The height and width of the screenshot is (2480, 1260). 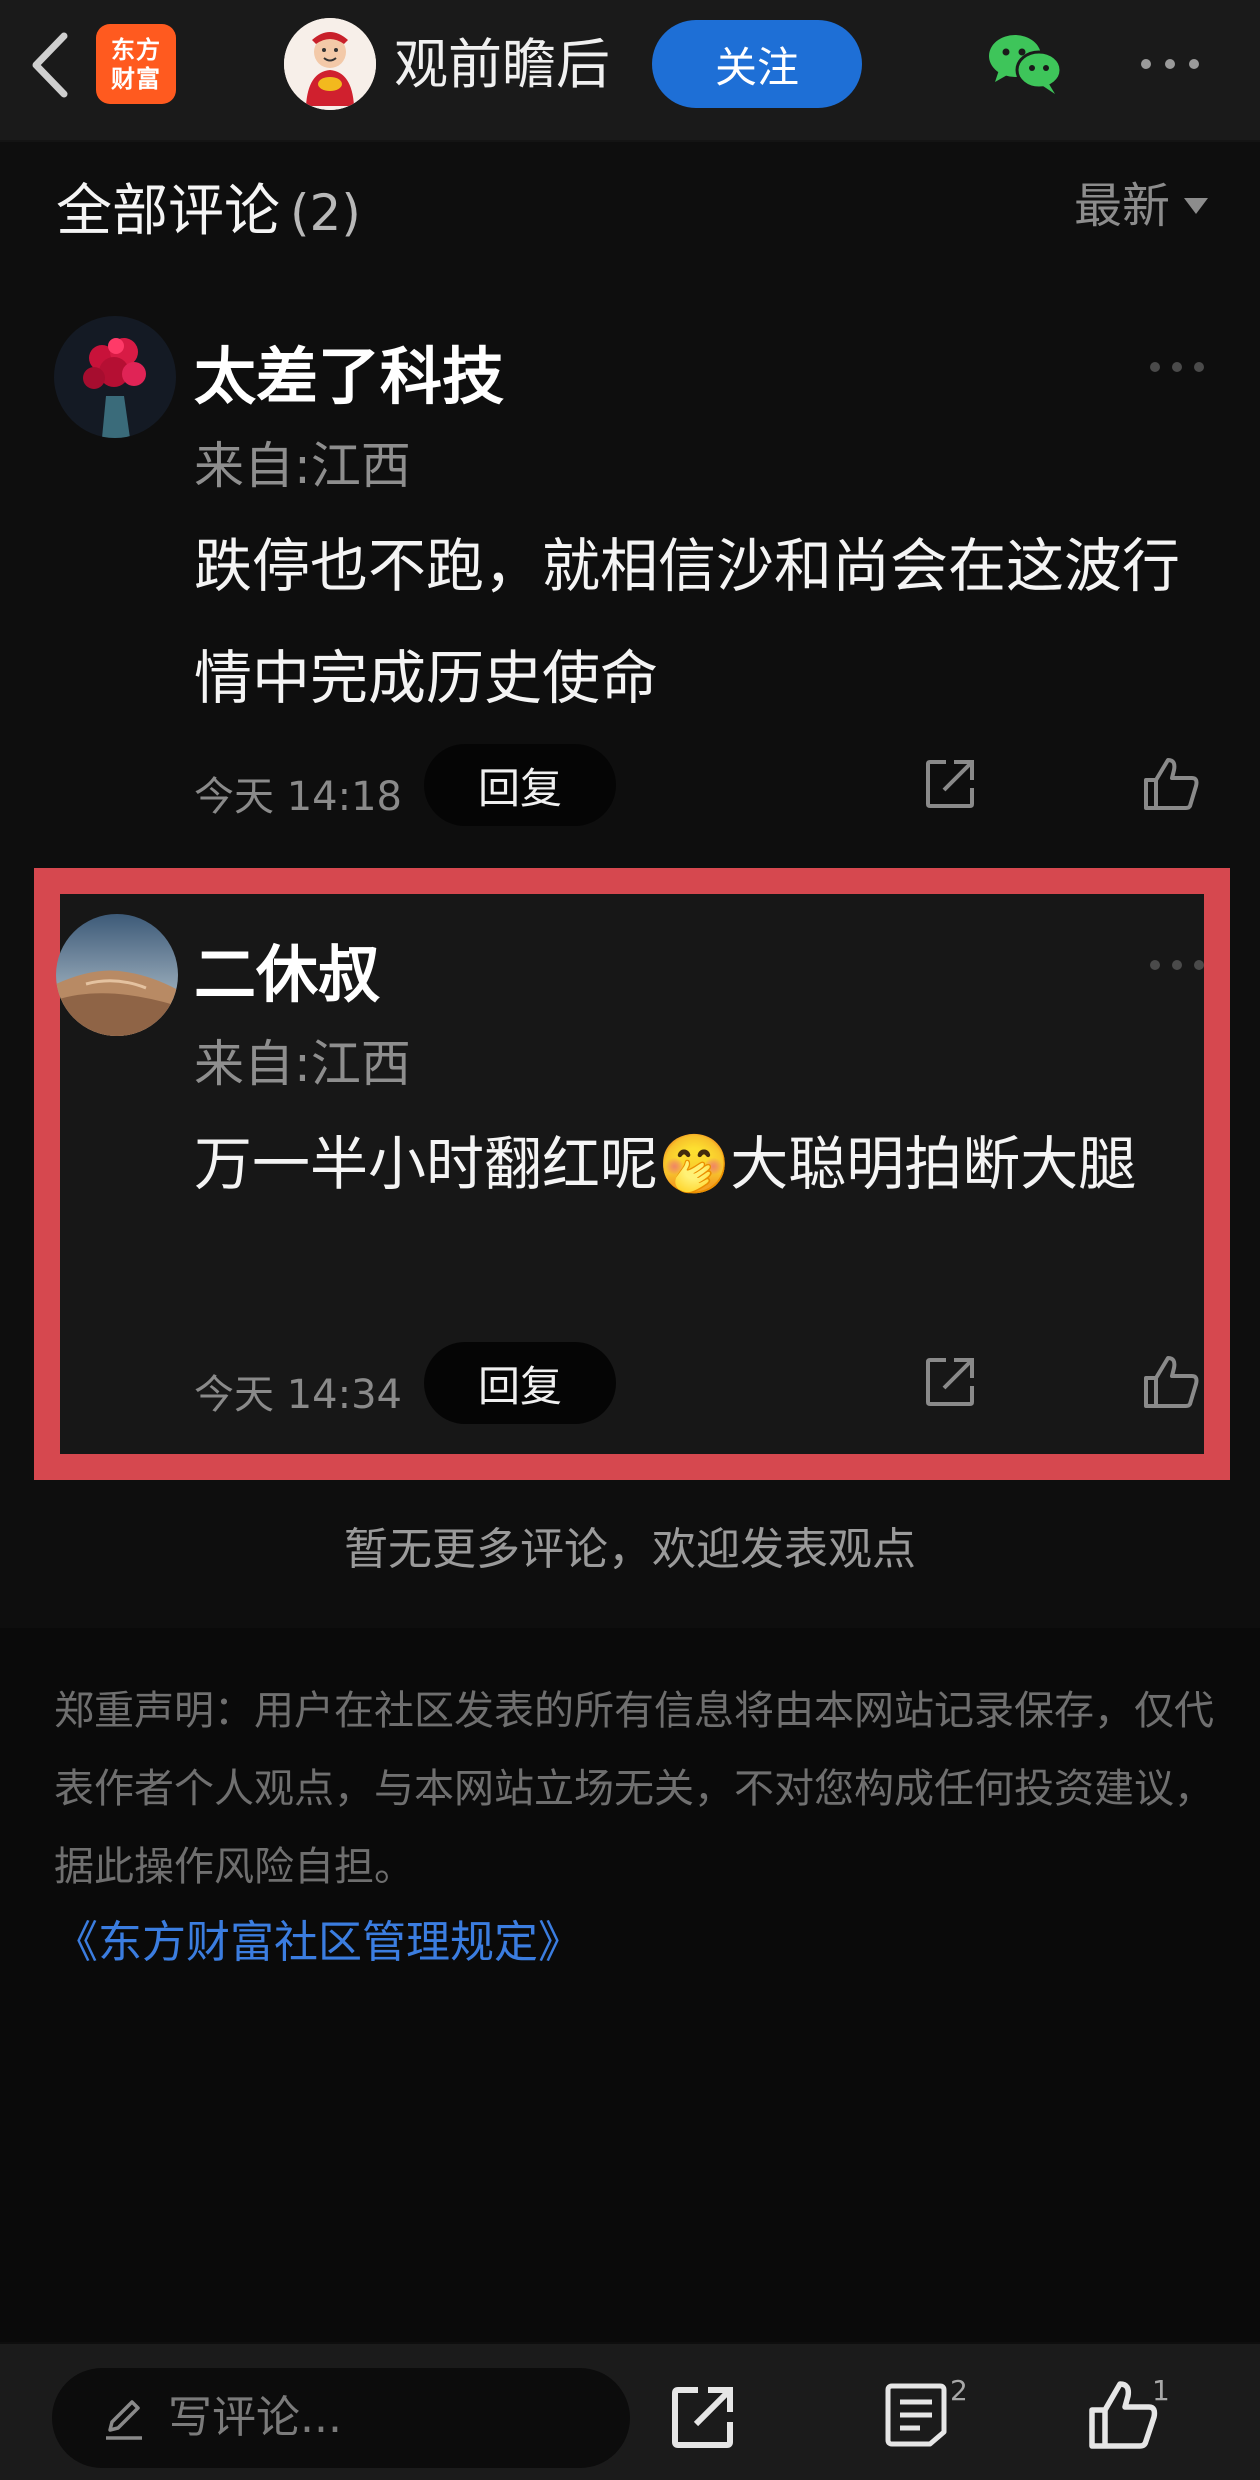 I want to click on no-more-comments-text: 暂无更多评论，欢迎发表观点, so click(x=630, y=1549).